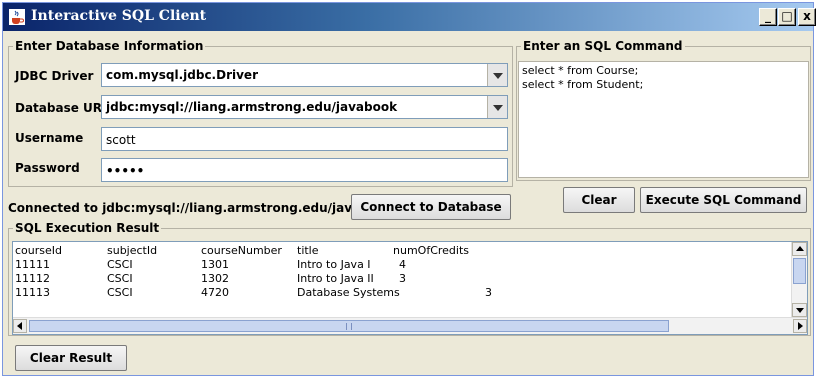  What do you see at coordinates (334, 264) in the screenshot?
I see `cell: Intro to Java I` at bounding box center [334, 264].